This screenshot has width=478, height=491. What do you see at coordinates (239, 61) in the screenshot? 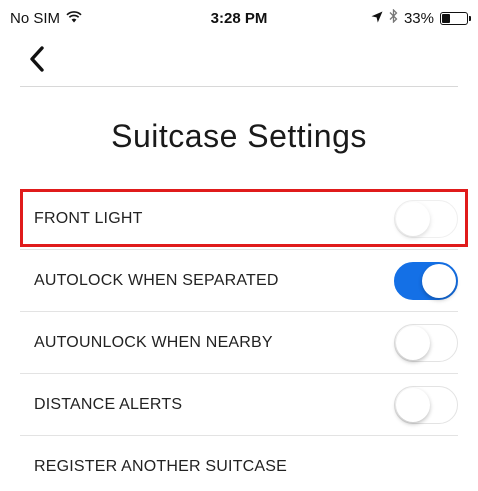
I see `nav-bar` at bounding box center [239, 61].